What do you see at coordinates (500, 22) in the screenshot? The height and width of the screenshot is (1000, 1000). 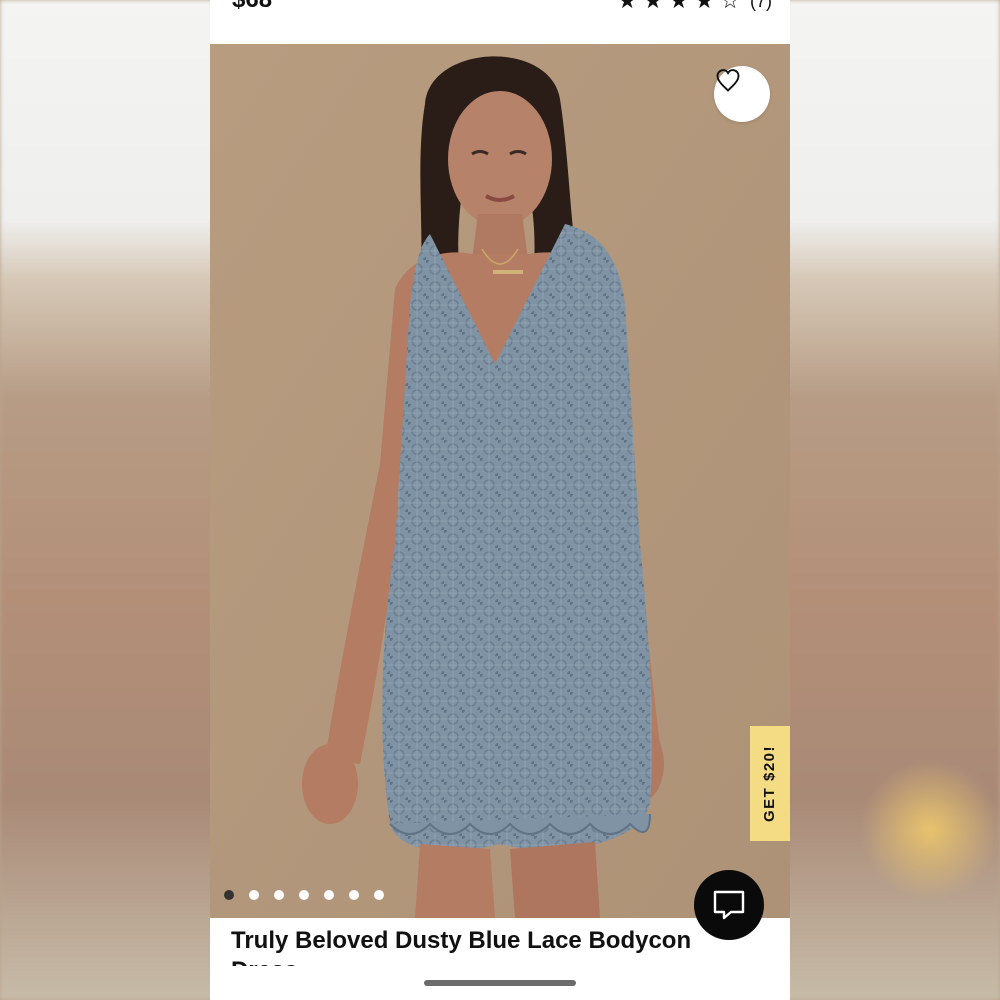 I see `product-header: $68 ★★★★☆ (7)` at bounding box center [500, 22].